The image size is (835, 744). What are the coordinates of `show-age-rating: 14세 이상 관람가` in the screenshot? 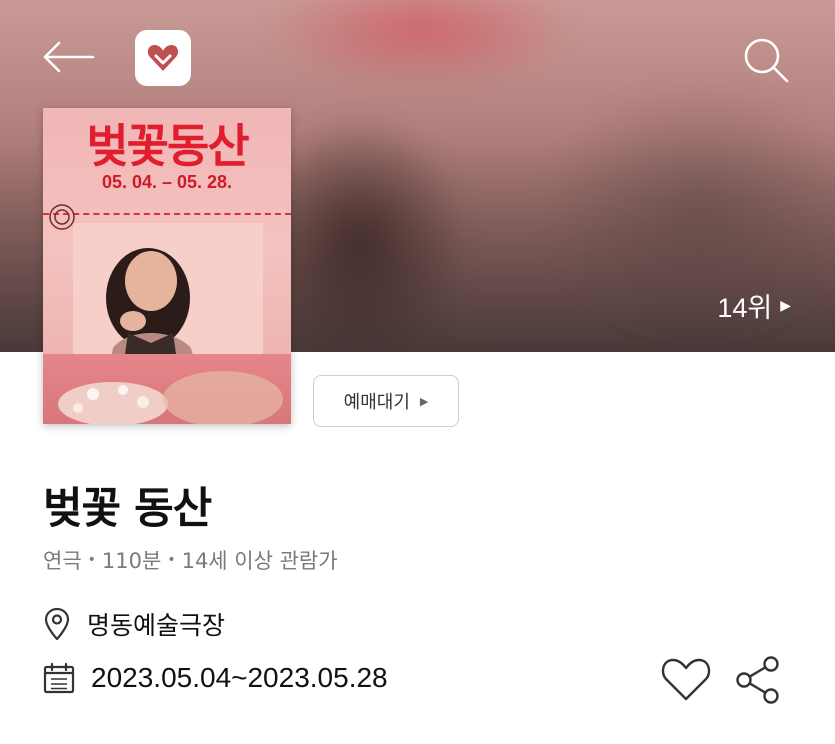 It's located at (259, 561).